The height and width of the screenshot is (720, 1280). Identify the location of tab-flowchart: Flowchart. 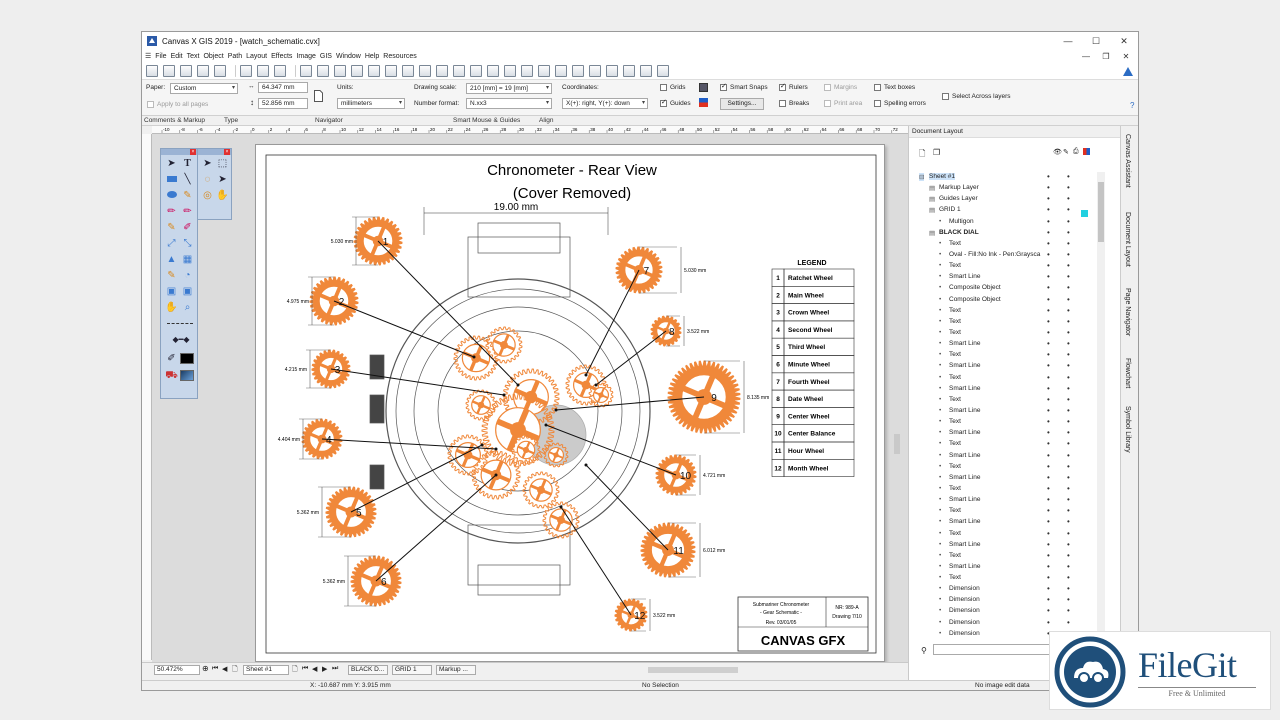
(1127, 373).